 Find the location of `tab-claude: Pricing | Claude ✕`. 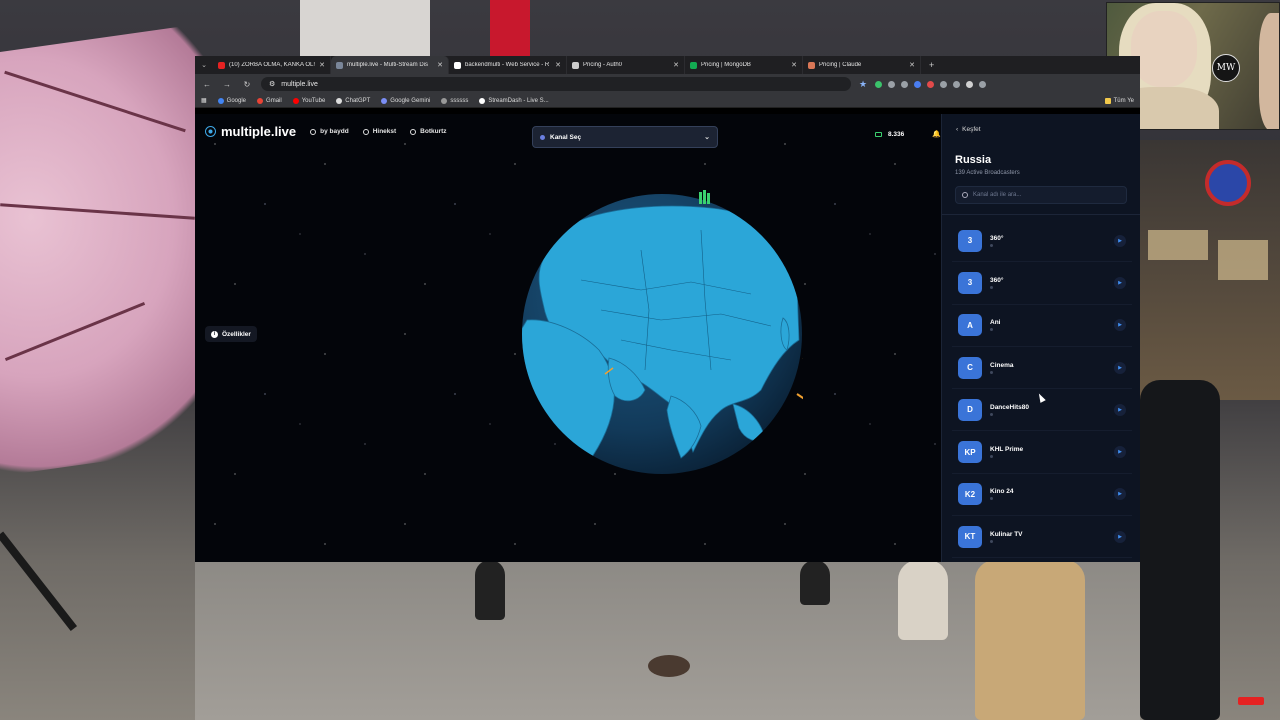

tab-claude: Pricing | Claude ✕ is located at coordinates (862, 65).